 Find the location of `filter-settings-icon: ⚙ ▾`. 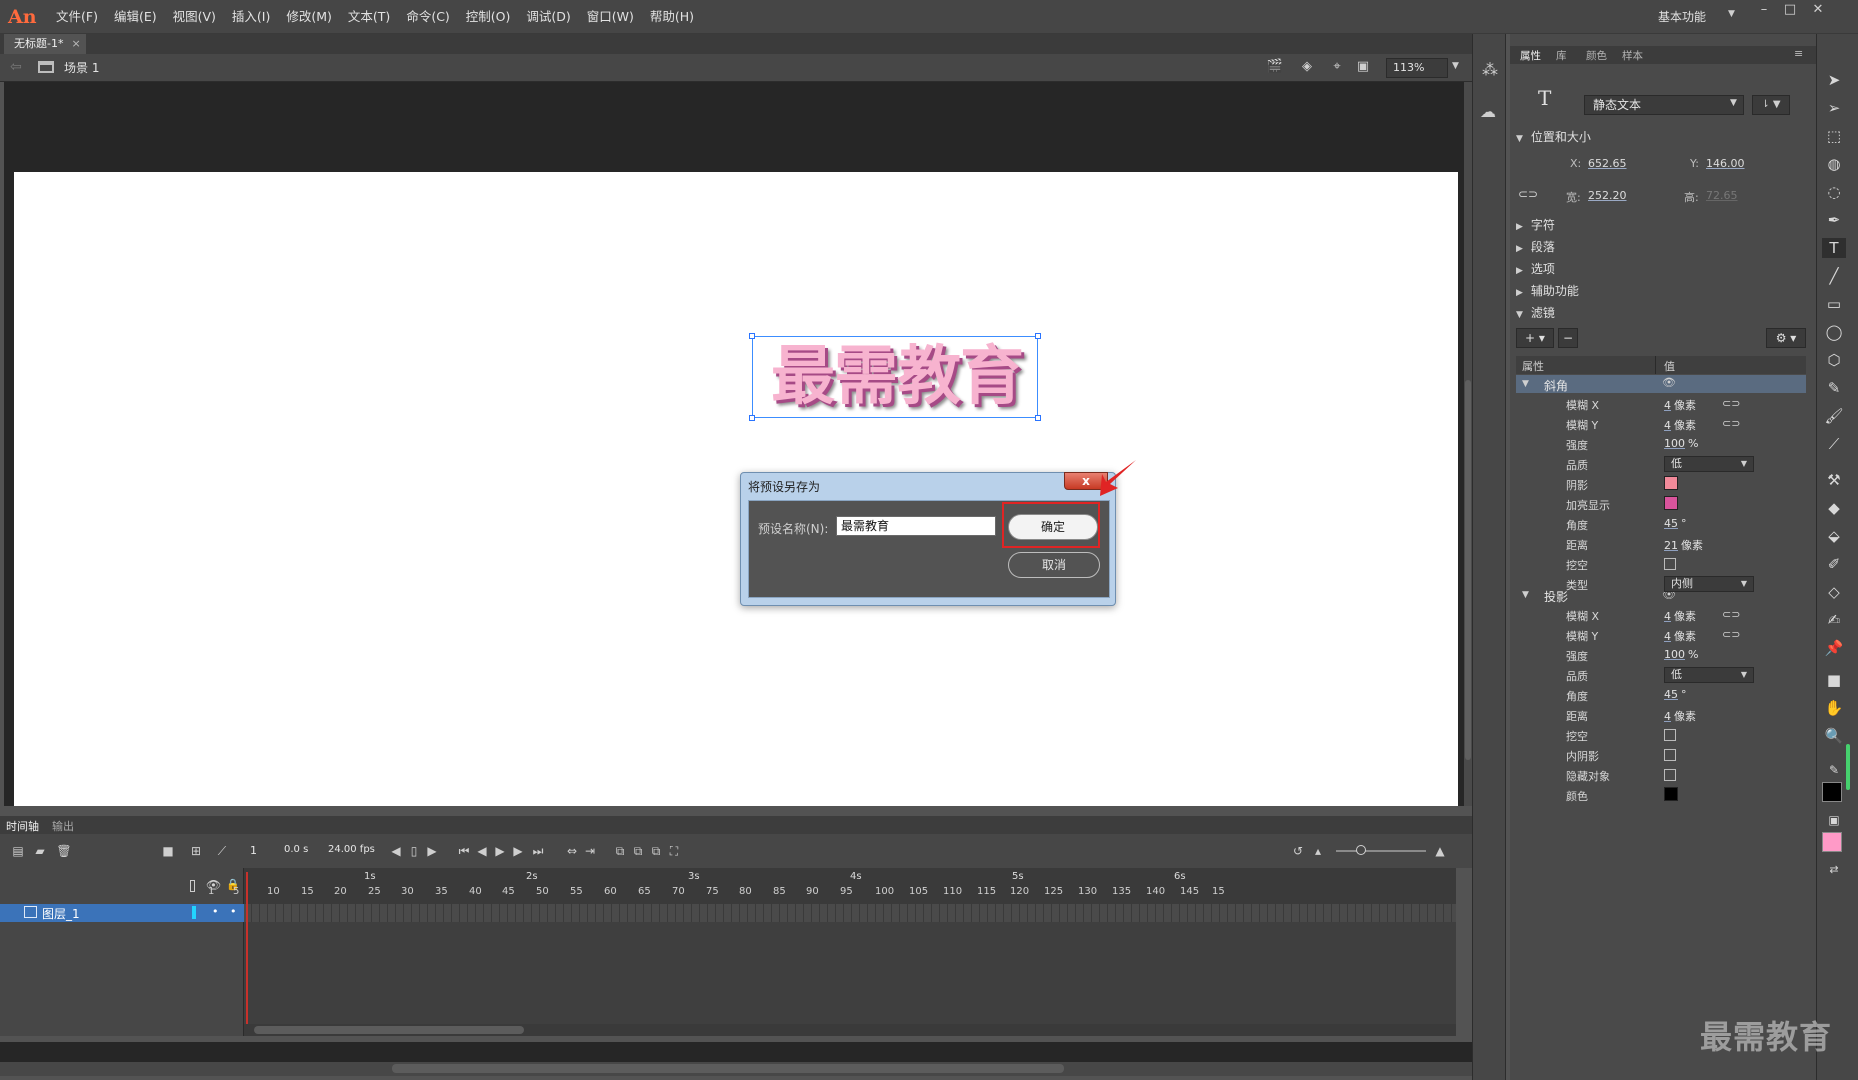

filter-settings-icon: ⚙ ▾ is located at coordinates (1786, 338).